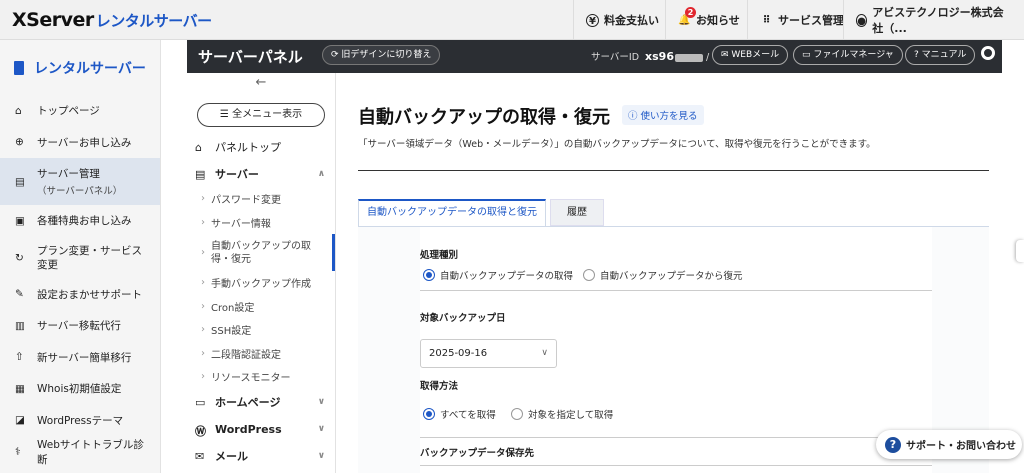 This screenshot has width=1024, height=474. I want to click on server-id: サーバーID xs96 /, so click(650, 56).